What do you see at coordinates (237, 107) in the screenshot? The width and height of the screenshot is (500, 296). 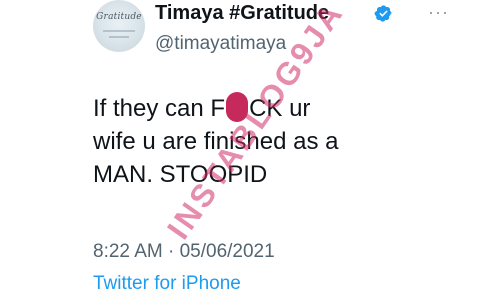 I see `censor-mark` at bounding box center [237, 107].